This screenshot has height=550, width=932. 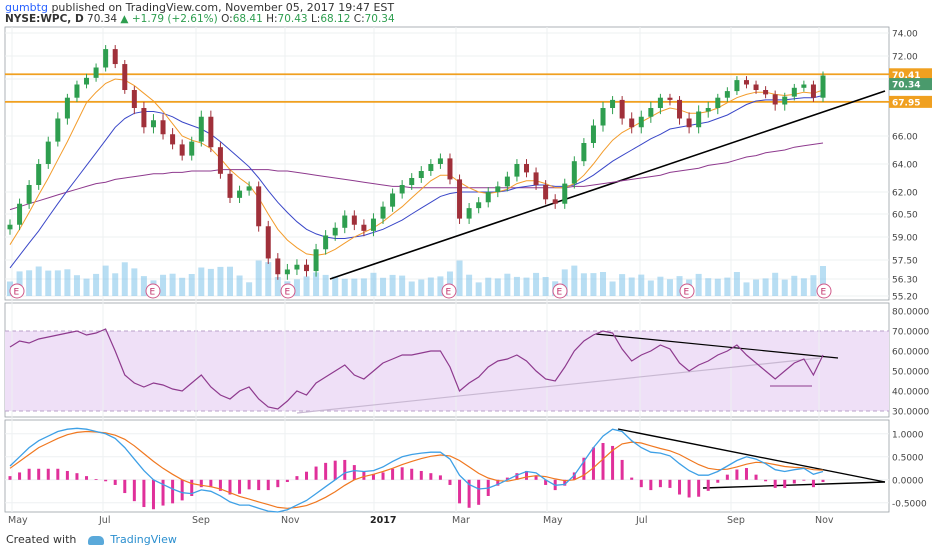 What do you see at coordinates (41, 539) in the screenshot?
I see `created-with-text: Created with` at bounding box center [41, 539].